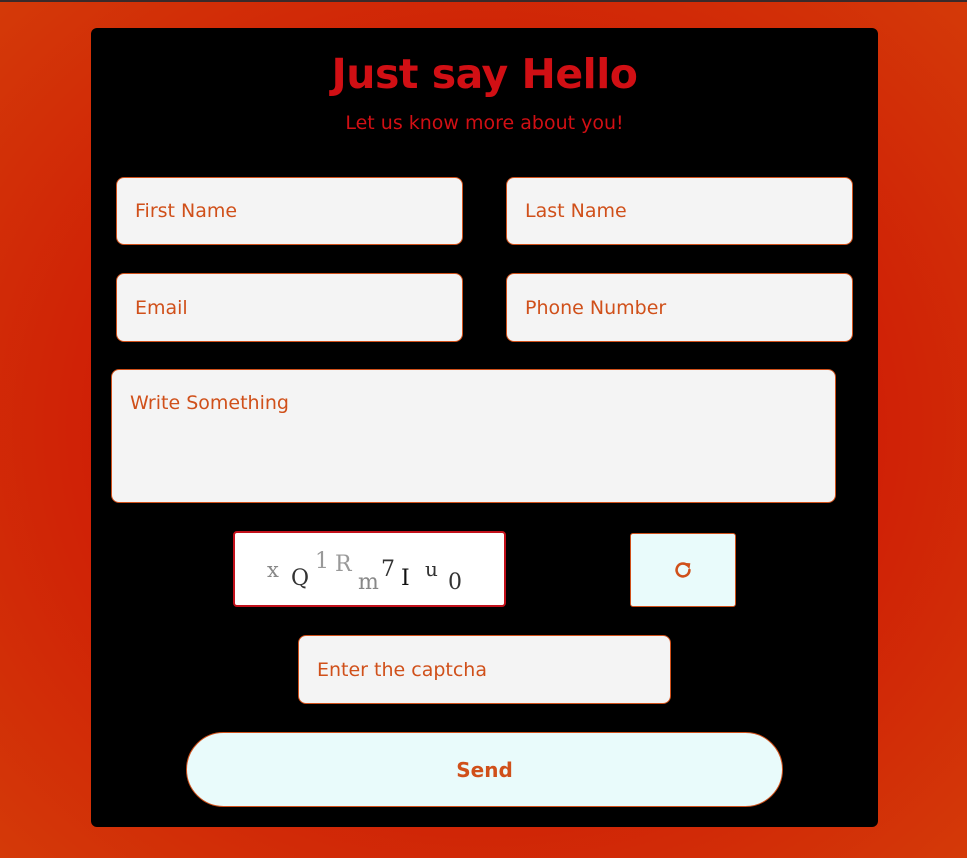  Describe the element at coordinates (455, 582) in the screenshot. I see `captcha-char: 0` at that location.